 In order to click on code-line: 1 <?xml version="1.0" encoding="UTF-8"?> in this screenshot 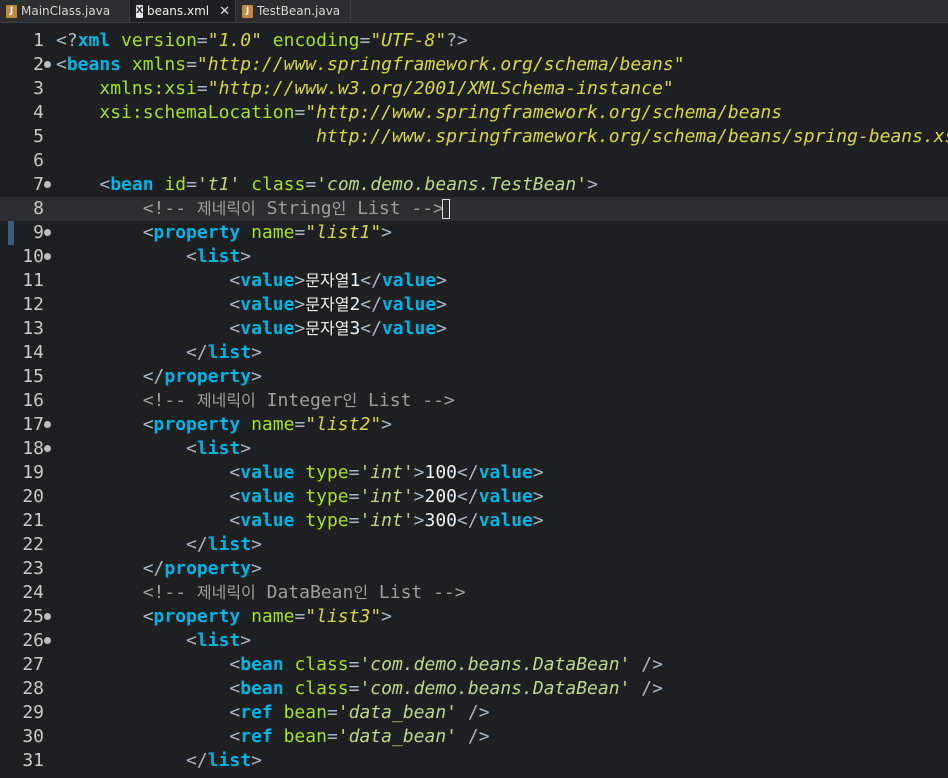, I will do `click(474, 41)`.